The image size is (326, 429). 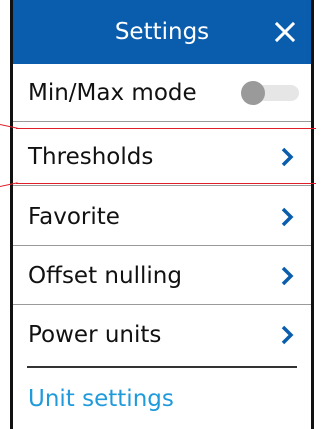 What do you see at coordinates (112, 93) in the screenshot?
I see `min-max-mode-label: Min/Max mode` at bounding box center [112, 93].